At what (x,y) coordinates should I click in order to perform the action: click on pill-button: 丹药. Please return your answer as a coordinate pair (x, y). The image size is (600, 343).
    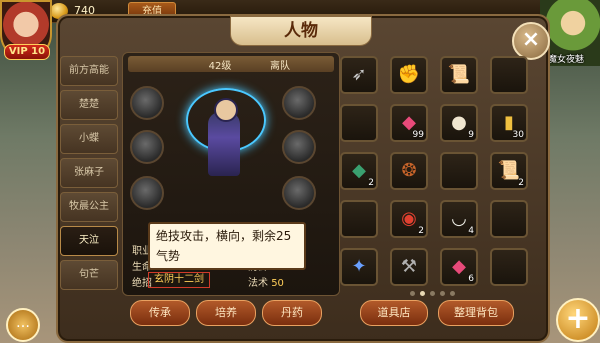
    Looking at the image, I should click on (292, 313).